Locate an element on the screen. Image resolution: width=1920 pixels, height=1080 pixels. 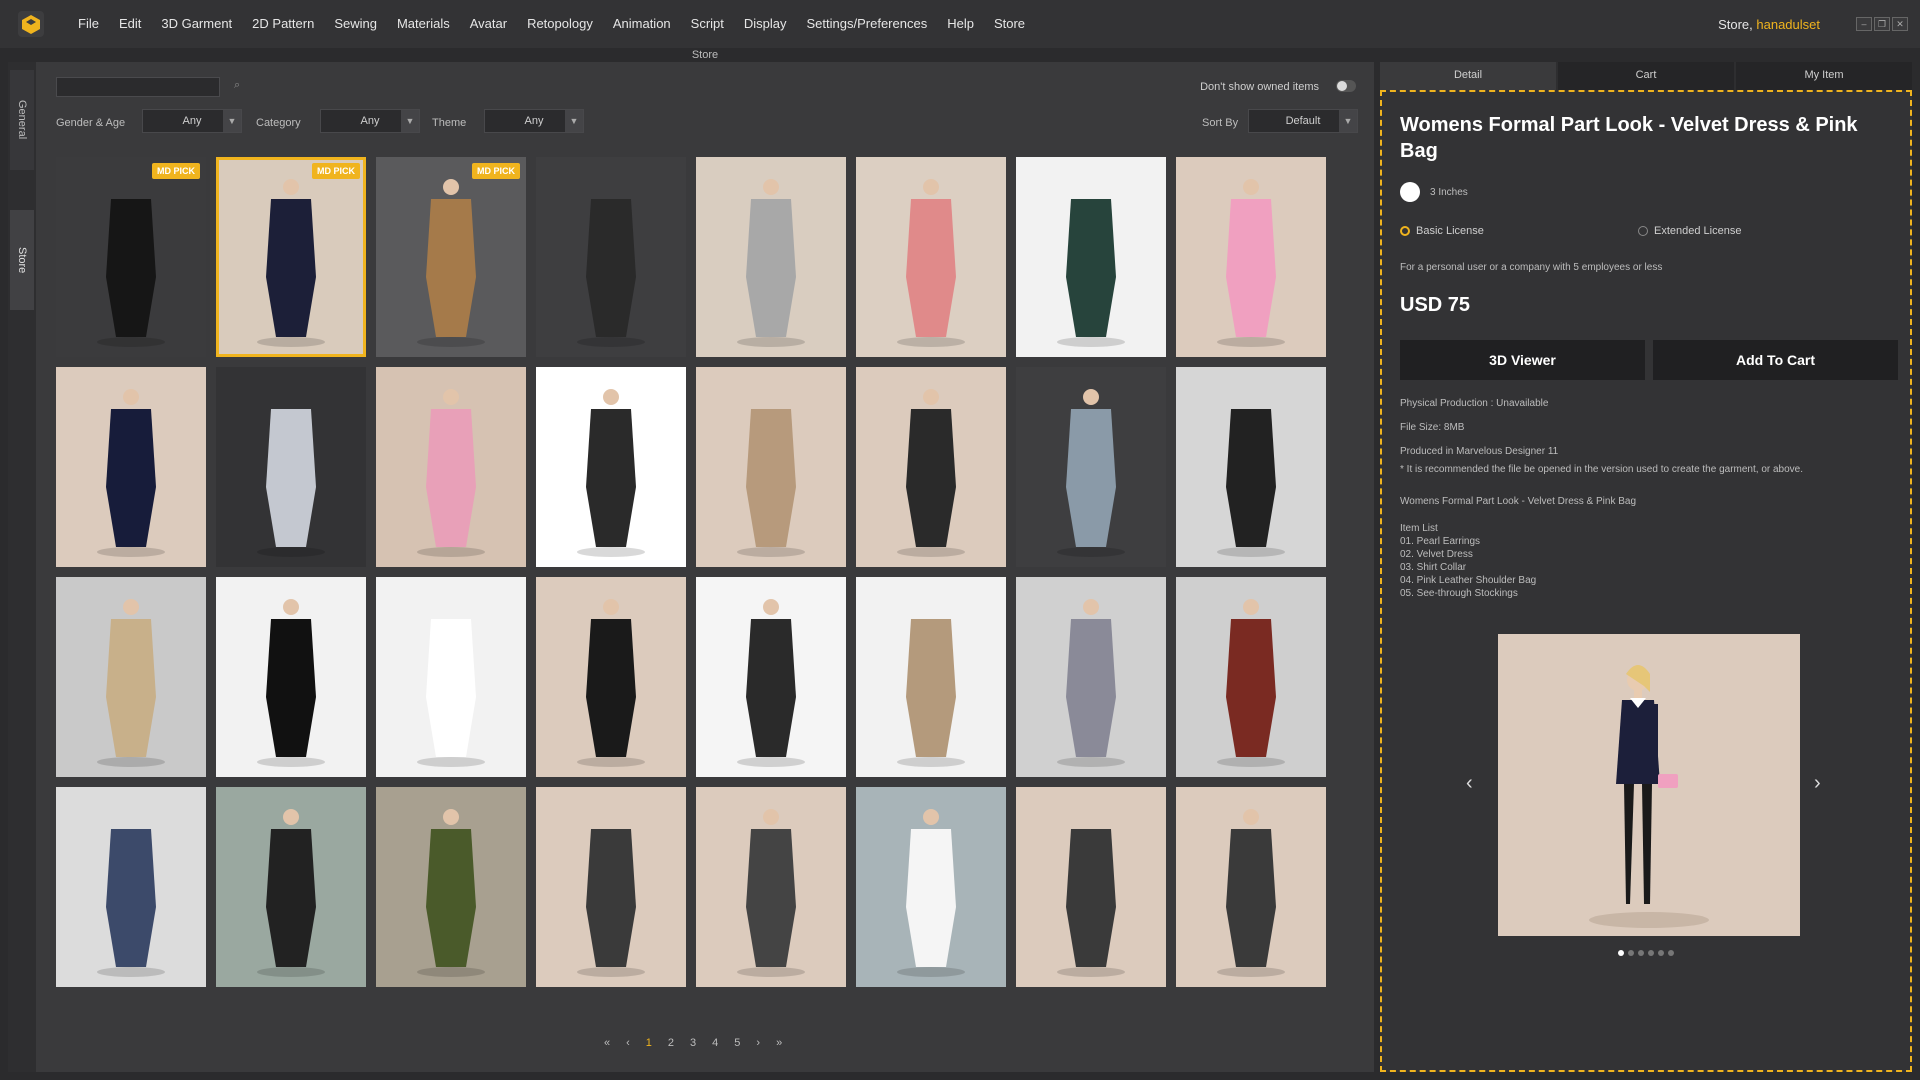
page-3: 3 is located at coordinates (693, 1043).